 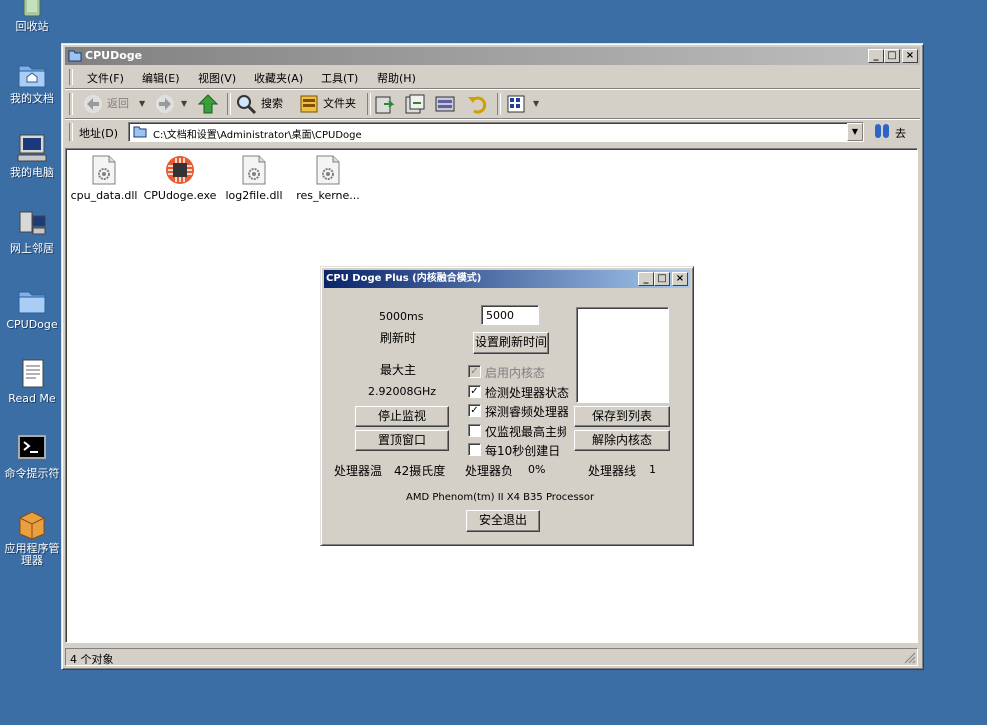 I want to click on log-listbox, so click(x=622, y=355).